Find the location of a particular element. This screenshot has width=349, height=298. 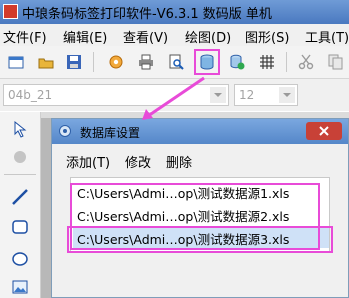

menu-view: 查看(V) is located at coordinates (145, 36).